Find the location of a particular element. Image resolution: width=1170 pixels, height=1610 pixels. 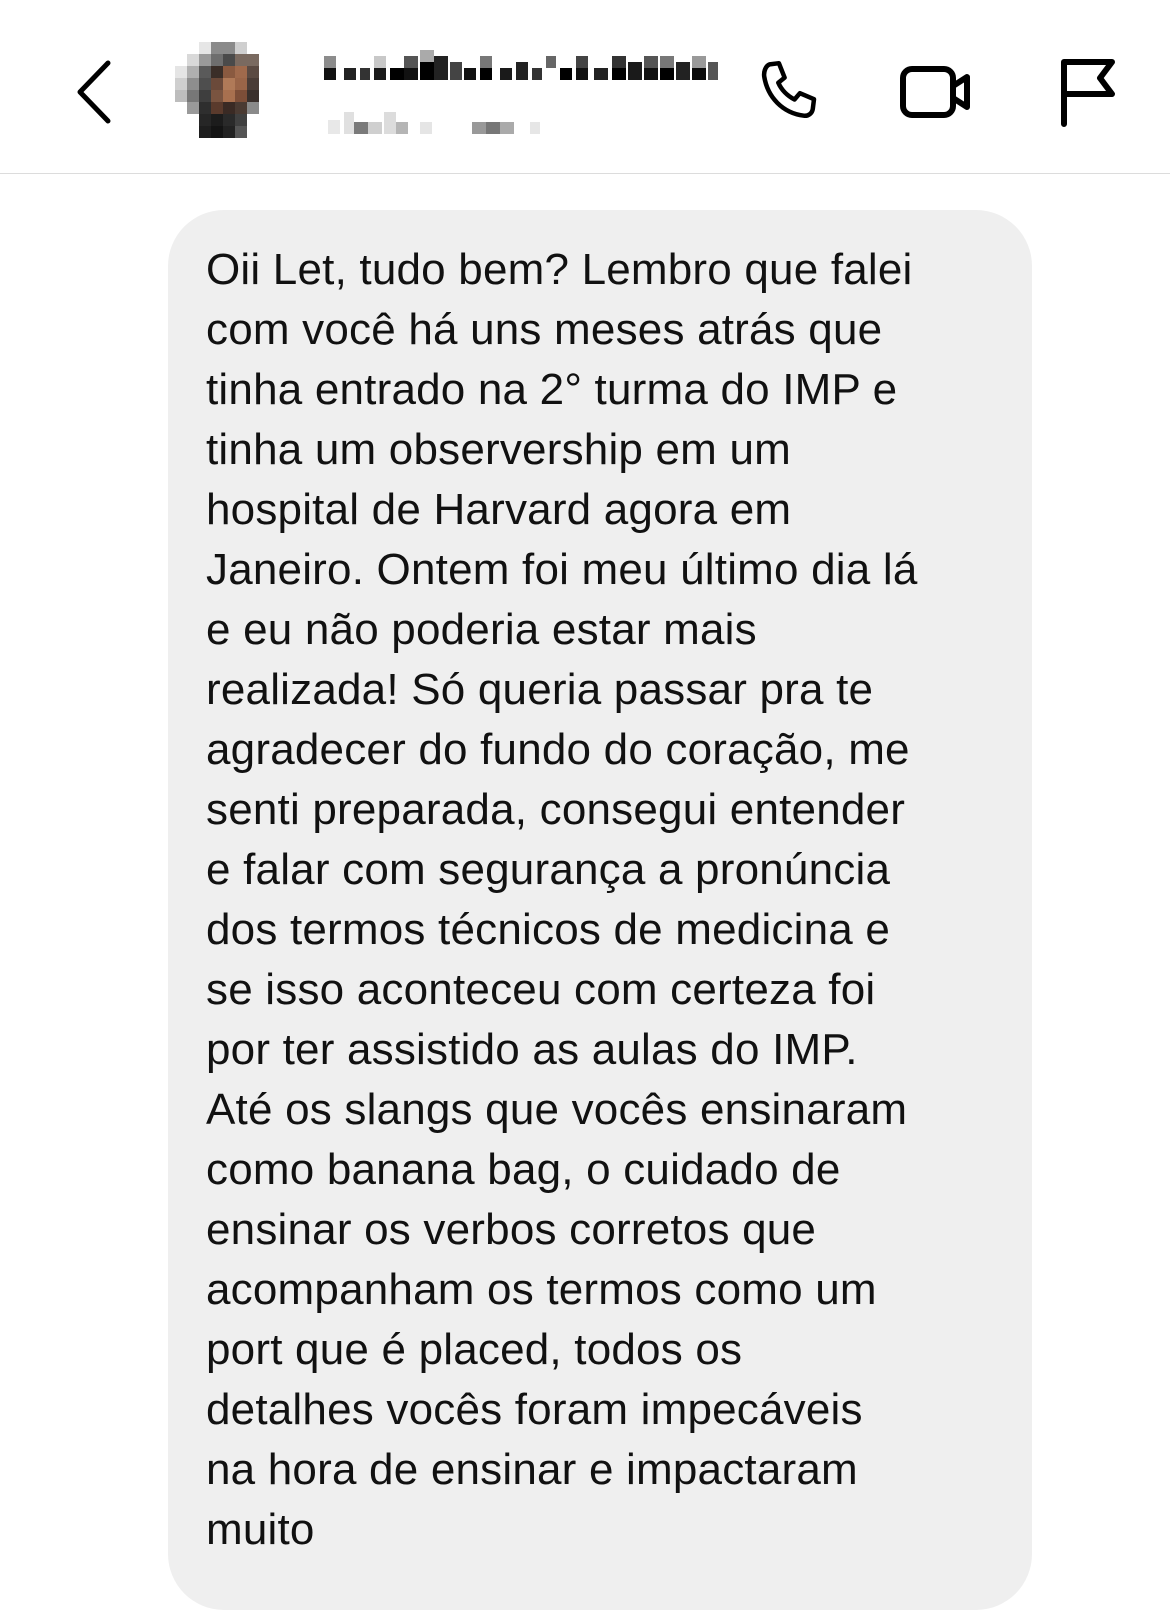

back-button is located at coordinates (94, 92).